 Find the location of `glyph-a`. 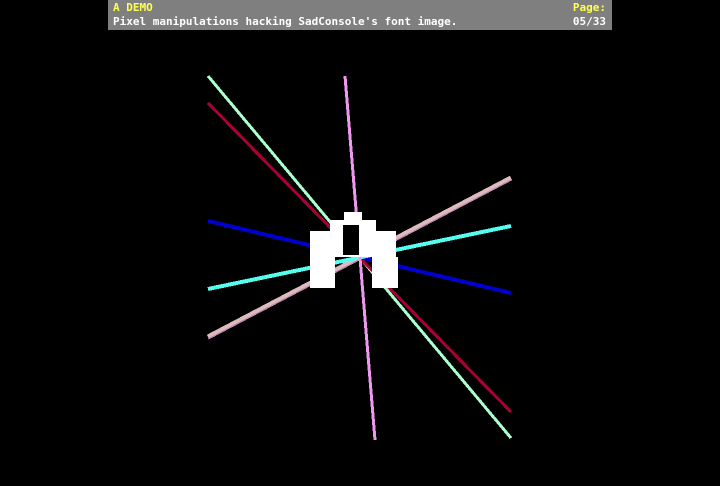

glyph-a is located at coordinates (354, 250).